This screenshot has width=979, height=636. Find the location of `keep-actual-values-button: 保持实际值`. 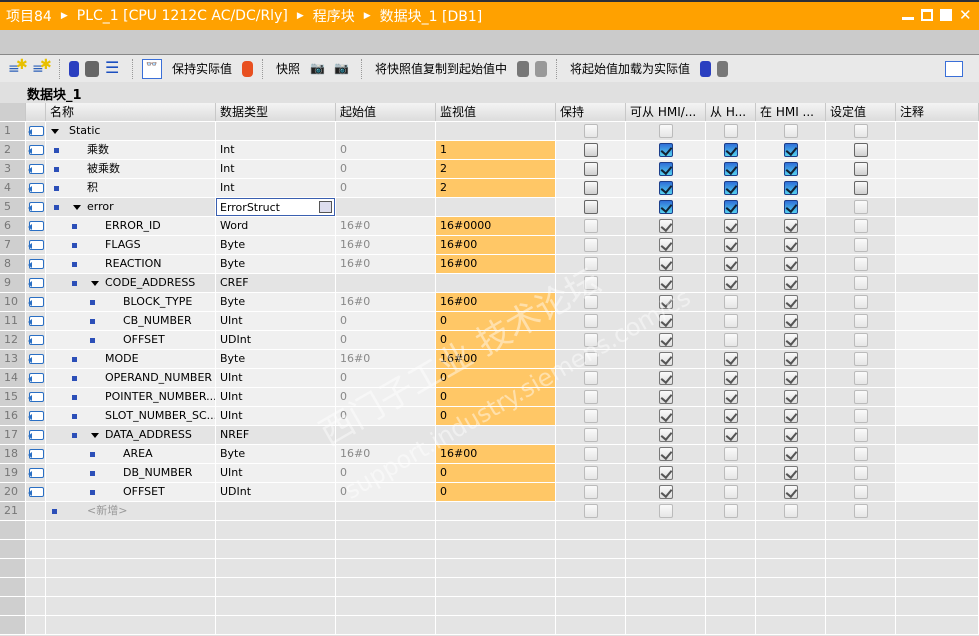

keep-actual-values-button: 保持实际值 is located at coordinates (202, 68).